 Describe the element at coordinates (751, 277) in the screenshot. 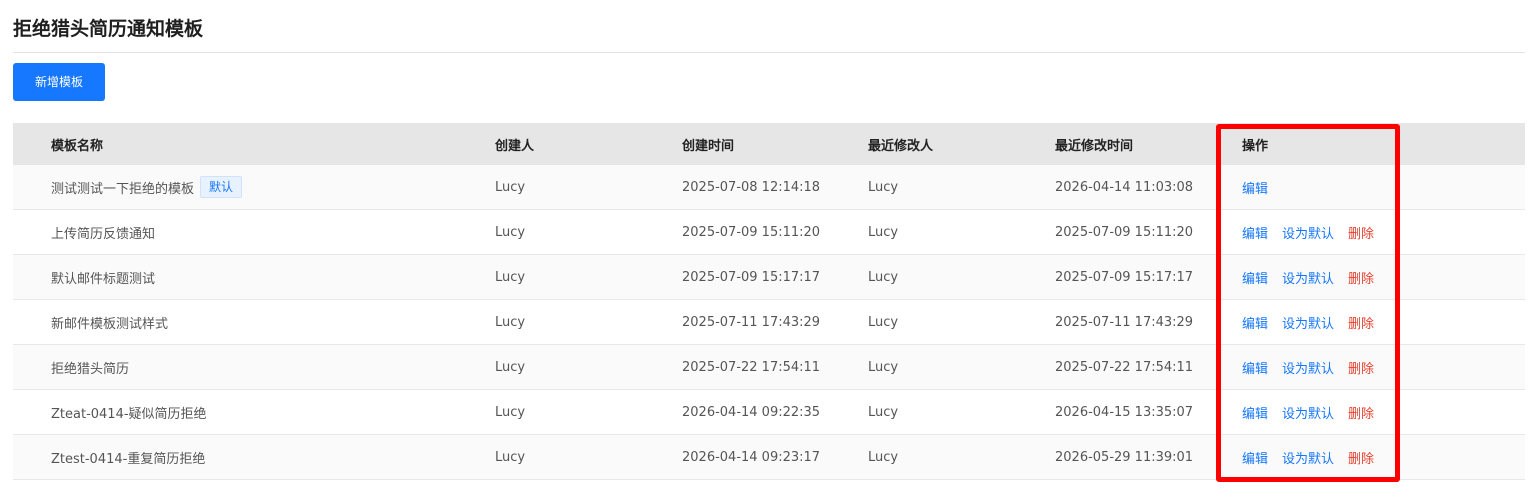

I see `cell-created-at: 2025-07-09 15:17:17` at that location.